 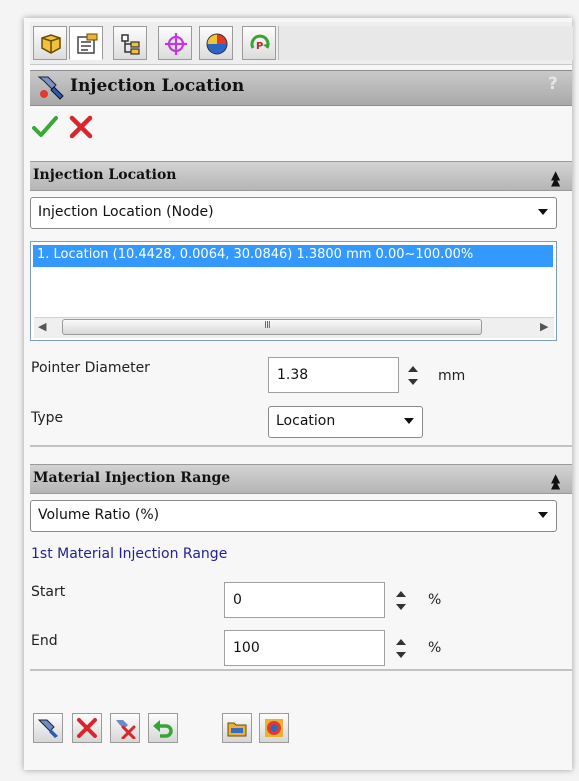 I want to click on end-label: End, so click(x=44, y=641).